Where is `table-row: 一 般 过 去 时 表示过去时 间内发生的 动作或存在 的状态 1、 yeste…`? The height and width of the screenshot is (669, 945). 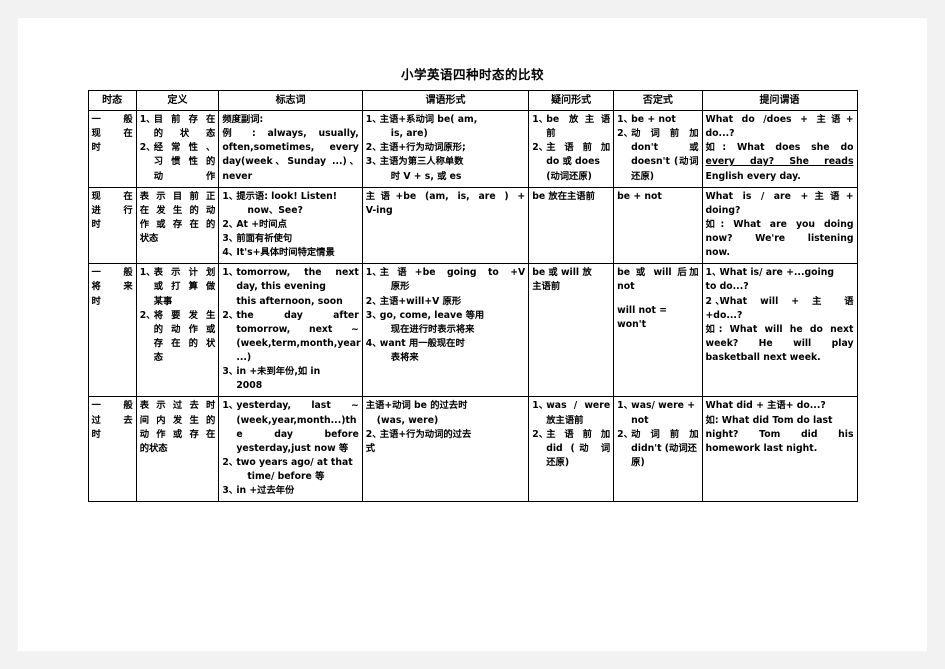 table-row: 一 般 过 去 时 表示过去时 间内发生的 动作或存在 的状态 1、 yeste… is located at coordinates (472, 449).